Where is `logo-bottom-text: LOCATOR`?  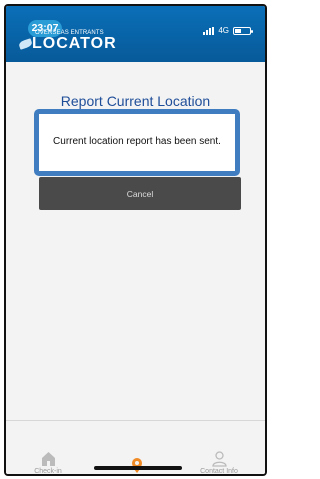
logo-bottom-text: LOCATOR is located at coordinates (74, 43).